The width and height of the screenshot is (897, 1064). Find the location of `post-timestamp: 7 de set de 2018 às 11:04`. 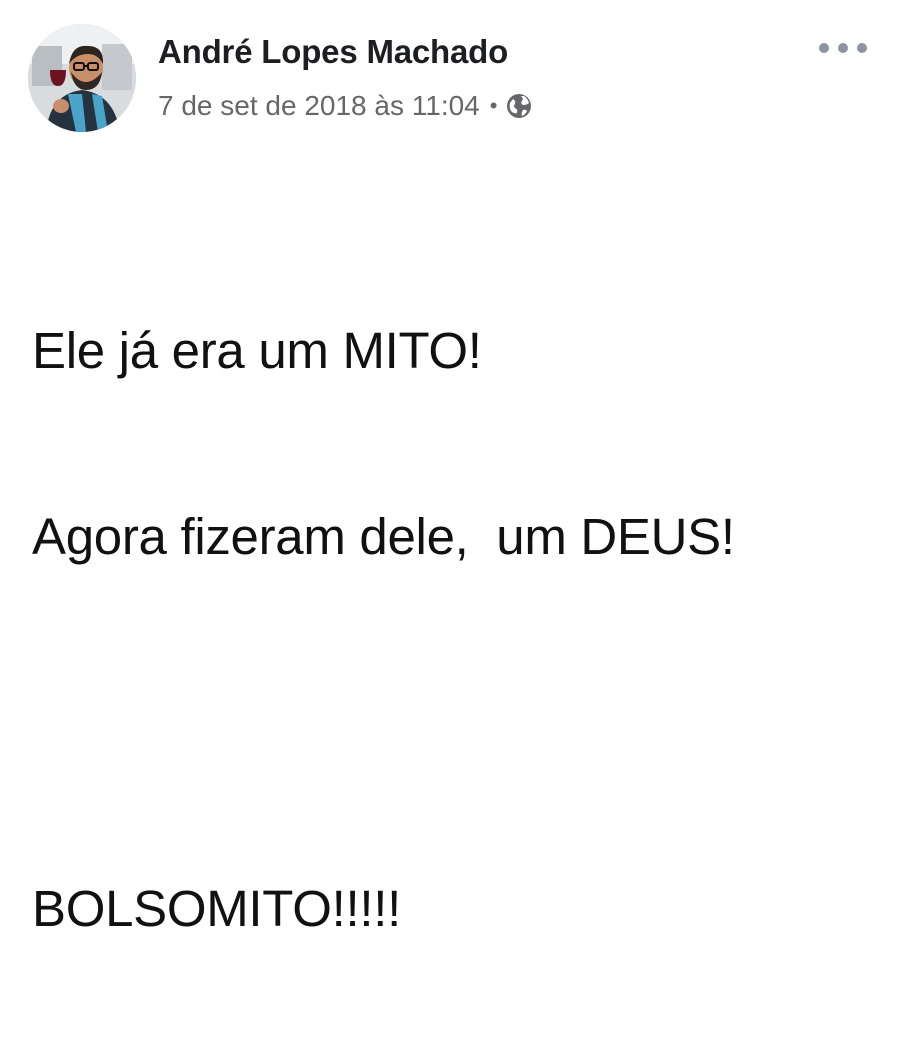

post-timestamp: 7 de set de 2018 às 11:04 is located at coordinates (319, 106).